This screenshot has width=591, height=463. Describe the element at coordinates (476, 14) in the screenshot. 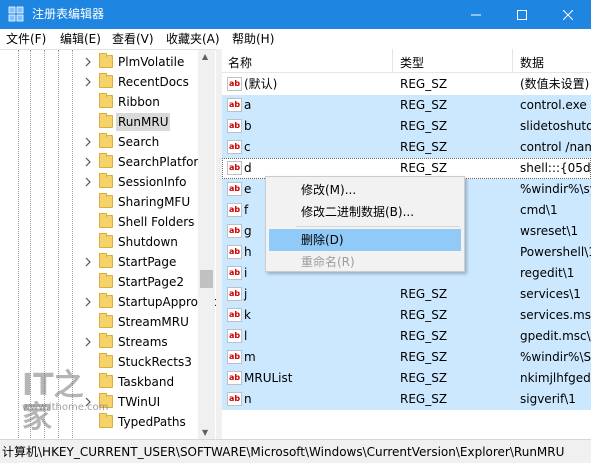

I see `minimize-button` at that location.